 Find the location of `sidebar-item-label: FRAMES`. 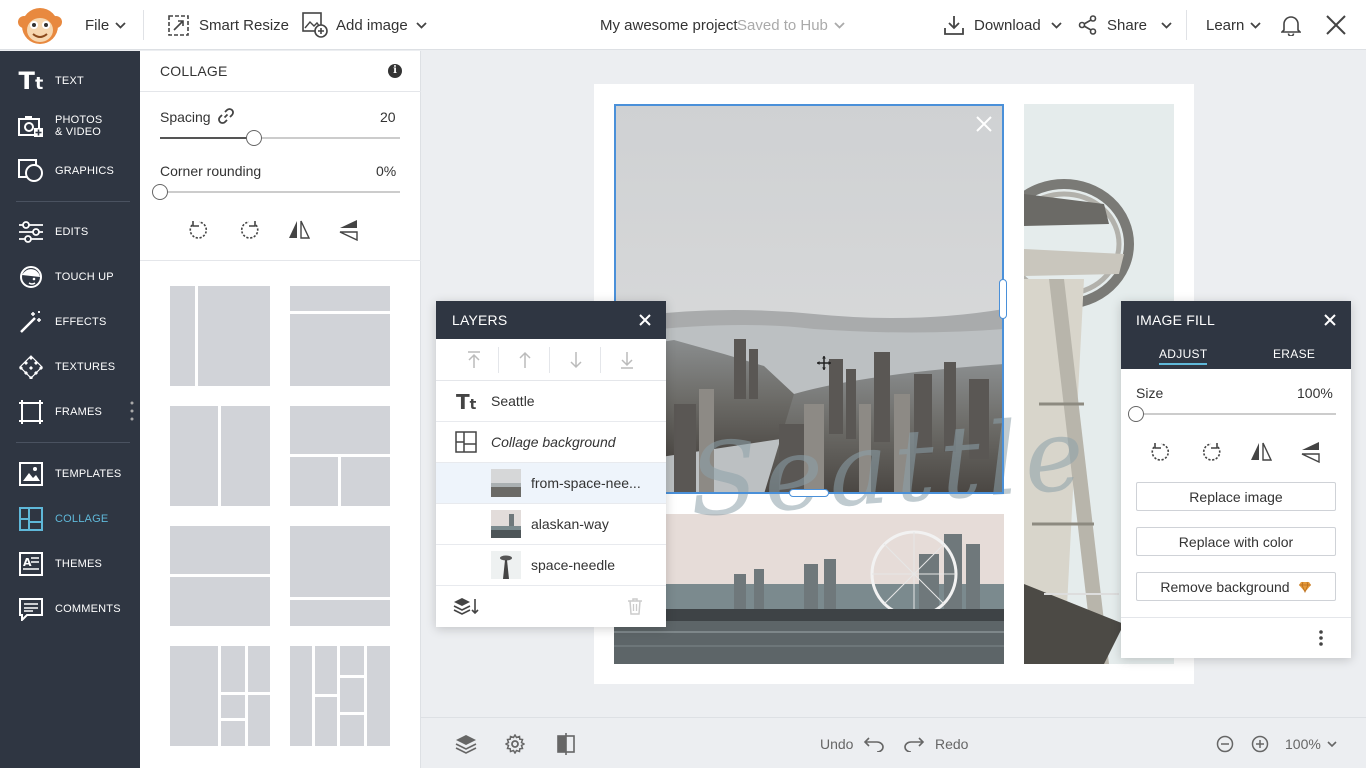

sidebar-item-label: FRAMES is located at coordinates (79, 412).